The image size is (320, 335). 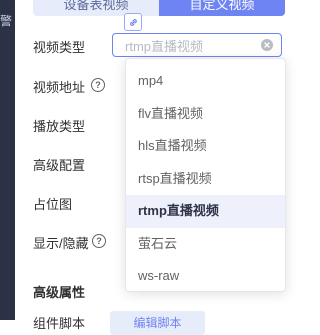 I want to click on clear-circle-icon, so click(x=267, y=45).